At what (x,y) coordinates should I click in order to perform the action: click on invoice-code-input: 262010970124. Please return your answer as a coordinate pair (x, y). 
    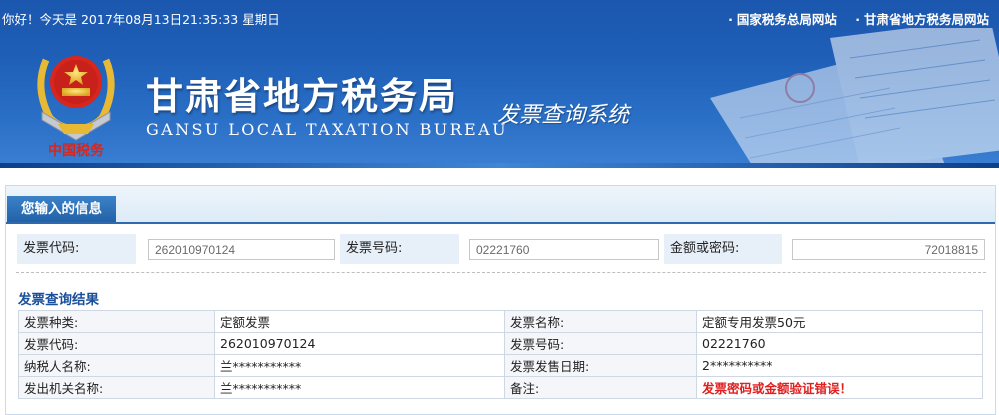
    Looking at the image, I should click on (241, 249).